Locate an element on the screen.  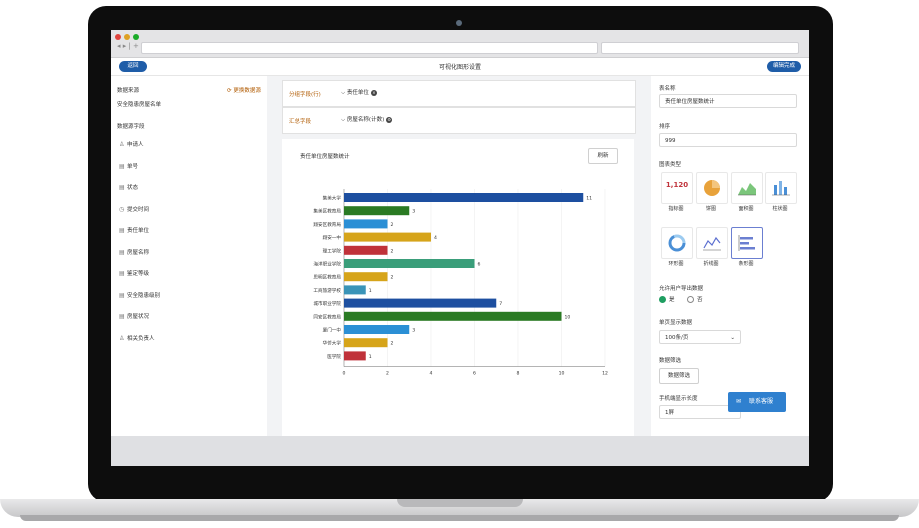
x-tick-label: 8 is located at coordinates (518, 374).